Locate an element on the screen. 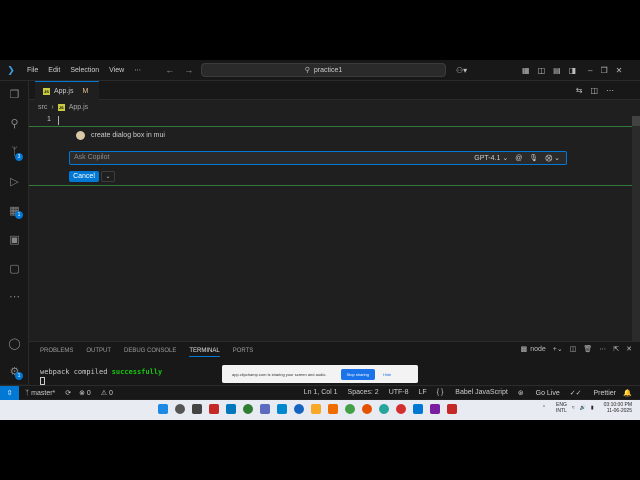 Image resolution: width=640 pixels, height=480 pixels. stop-icon: ⨂ ⌄ is located at coordinates (552, 158).